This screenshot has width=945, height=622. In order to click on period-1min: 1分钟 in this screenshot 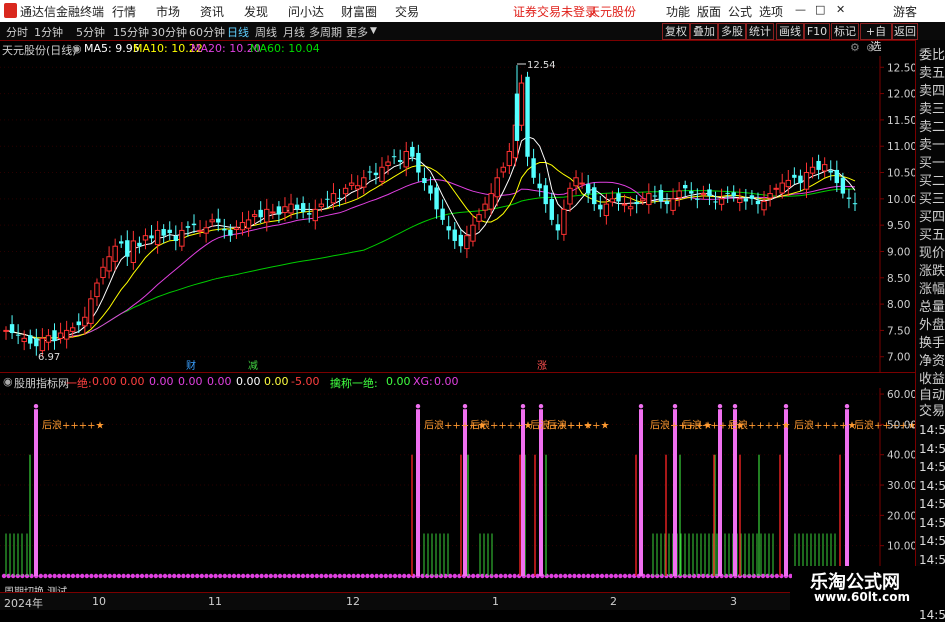, I will do `click(48, 32)`.